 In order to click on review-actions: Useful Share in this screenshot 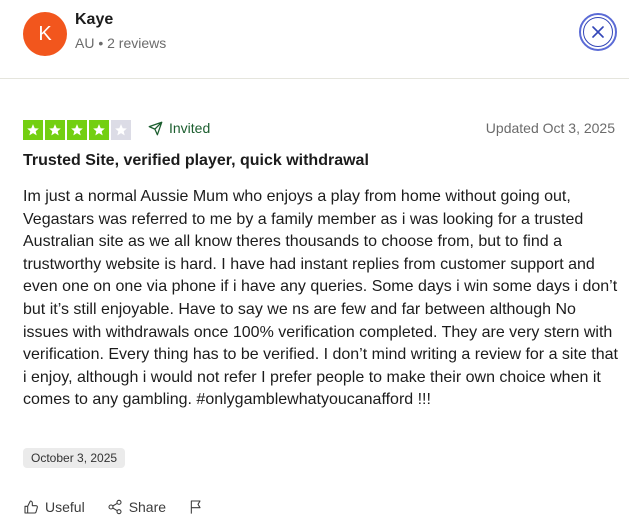, I will do `click(124, 507)`.